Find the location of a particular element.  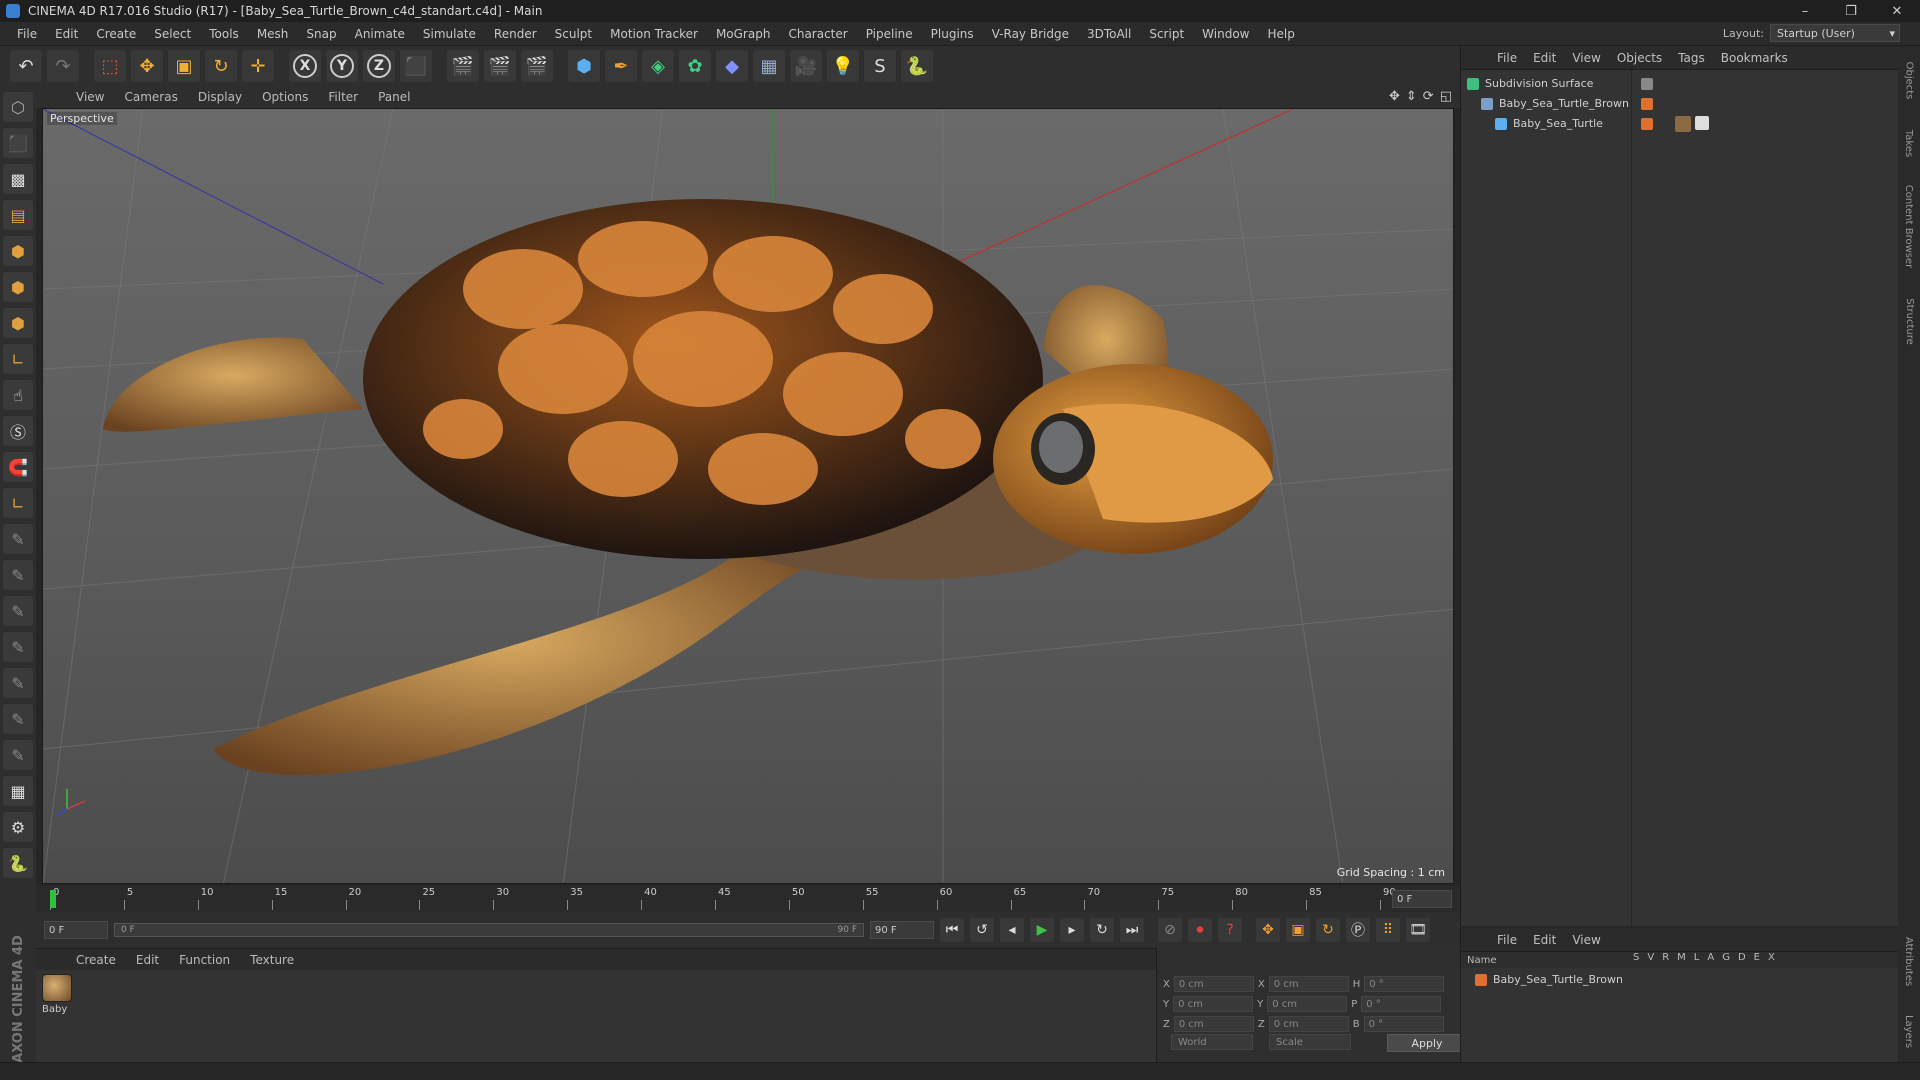

object-row-turtle: Baby_Sea_Turtle is located at coordinates (1549, 123).